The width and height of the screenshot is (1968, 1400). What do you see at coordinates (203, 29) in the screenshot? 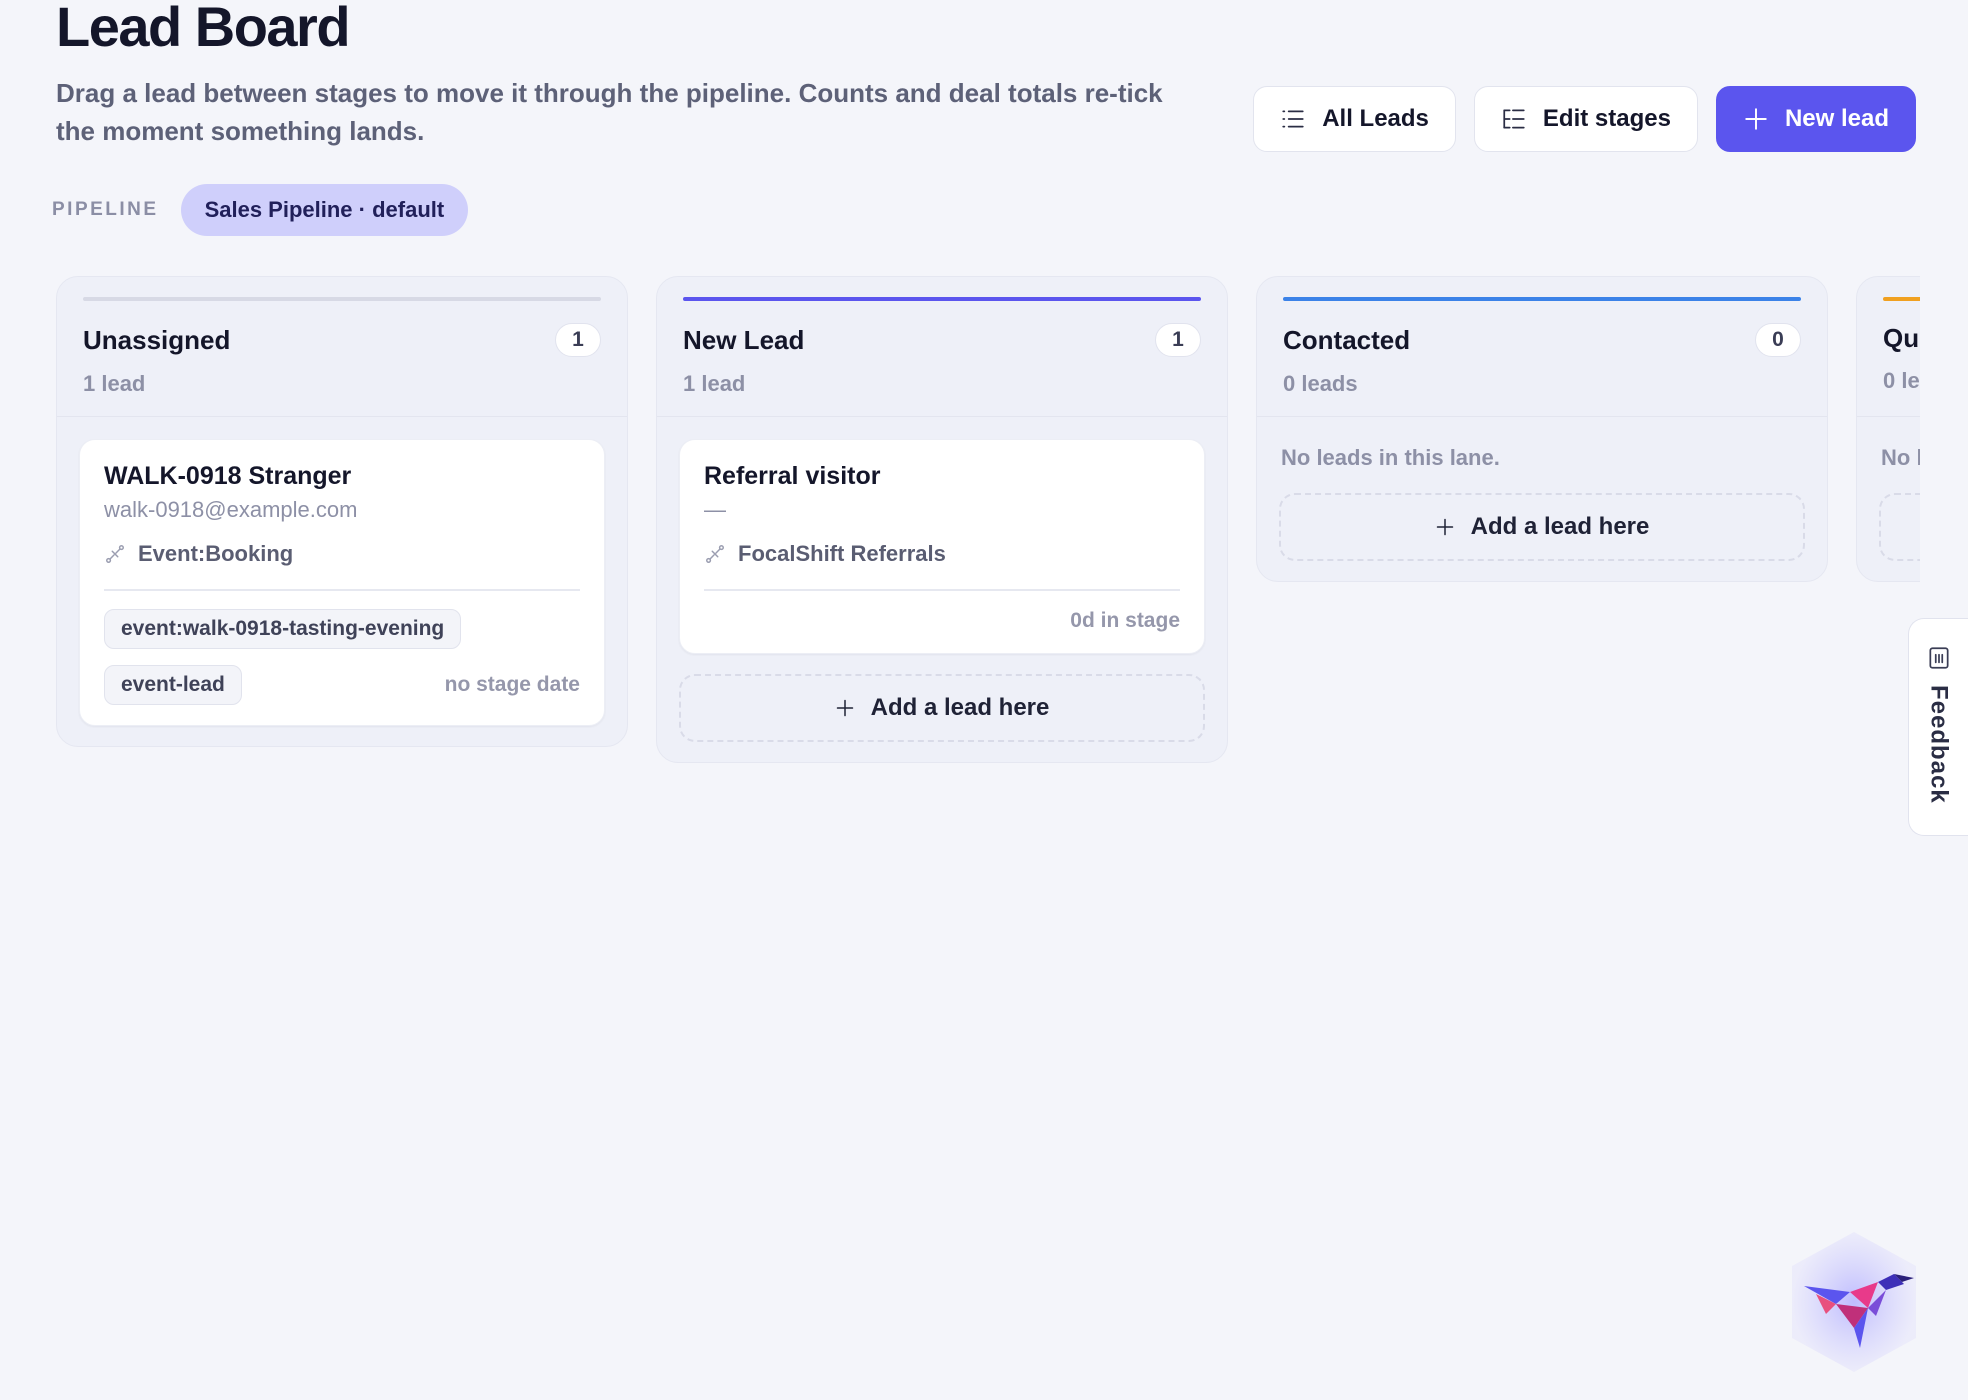
I see `page-title: Lead Board` at bounding box center [203, 29].